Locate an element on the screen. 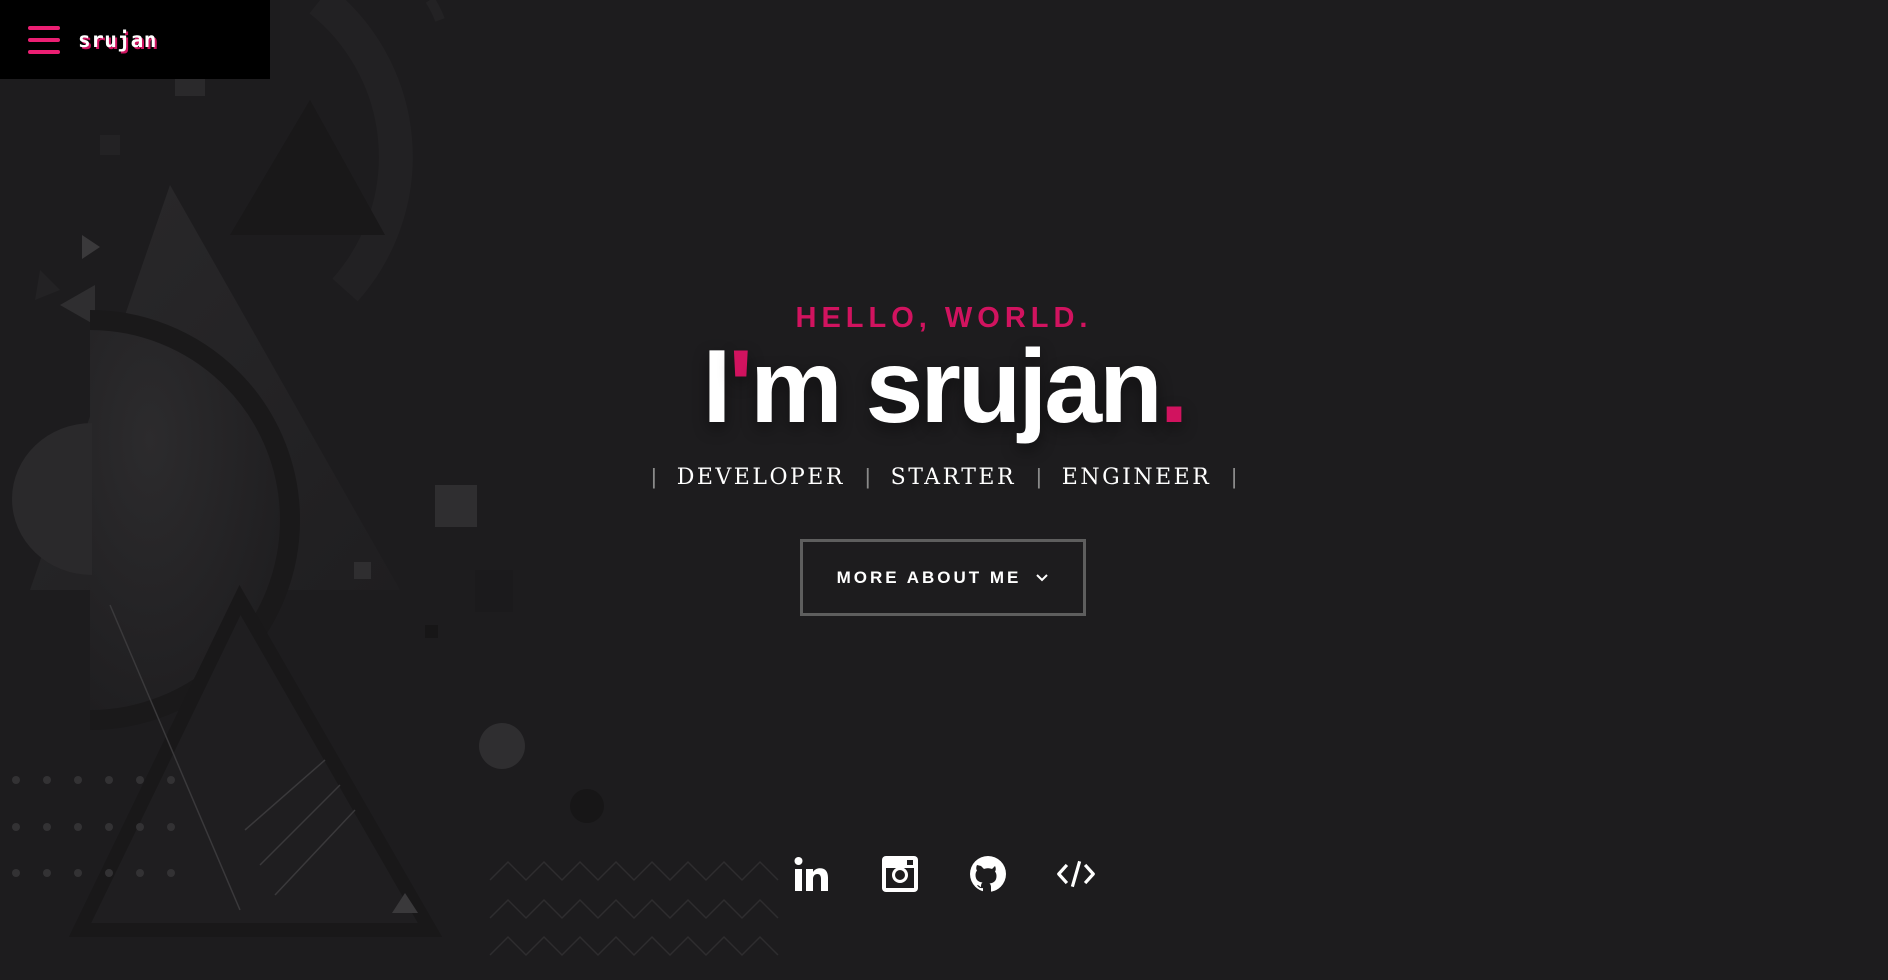  github-icon is located at coordinates (988, 874).